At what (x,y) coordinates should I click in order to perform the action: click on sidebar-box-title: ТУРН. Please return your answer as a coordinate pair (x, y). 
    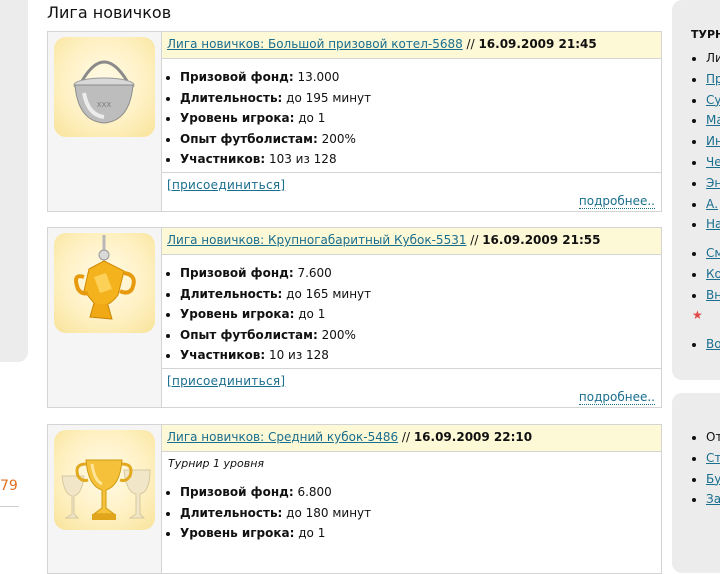
    Looking at the image, I should click on (705, 34).